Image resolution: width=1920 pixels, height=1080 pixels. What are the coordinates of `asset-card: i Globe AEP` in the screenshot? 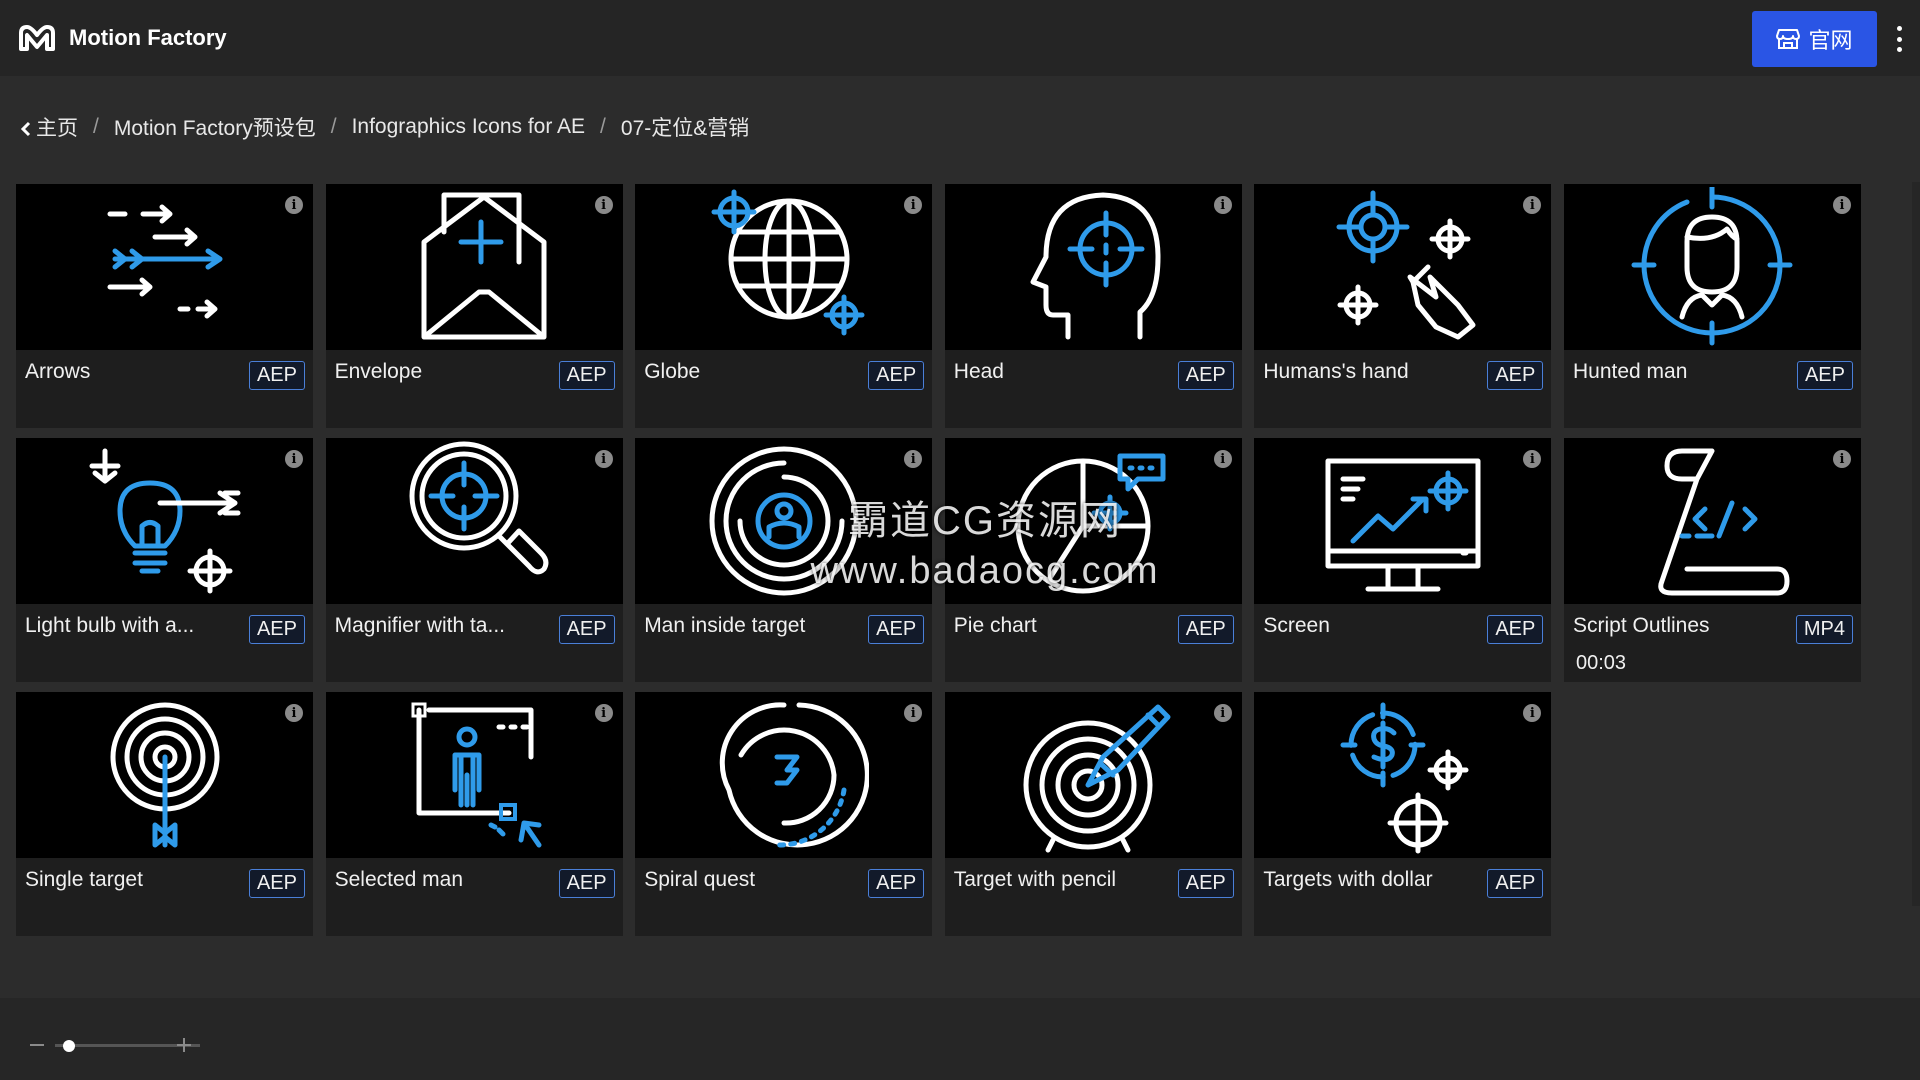 It's located at (784, 306).